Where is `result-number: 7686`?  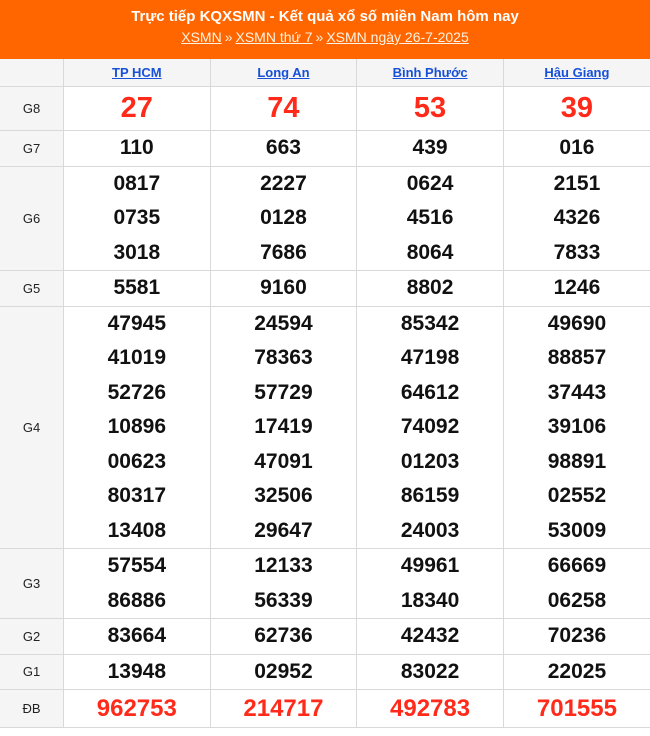 result-number: 7686 is located at coordinates (283, 252).